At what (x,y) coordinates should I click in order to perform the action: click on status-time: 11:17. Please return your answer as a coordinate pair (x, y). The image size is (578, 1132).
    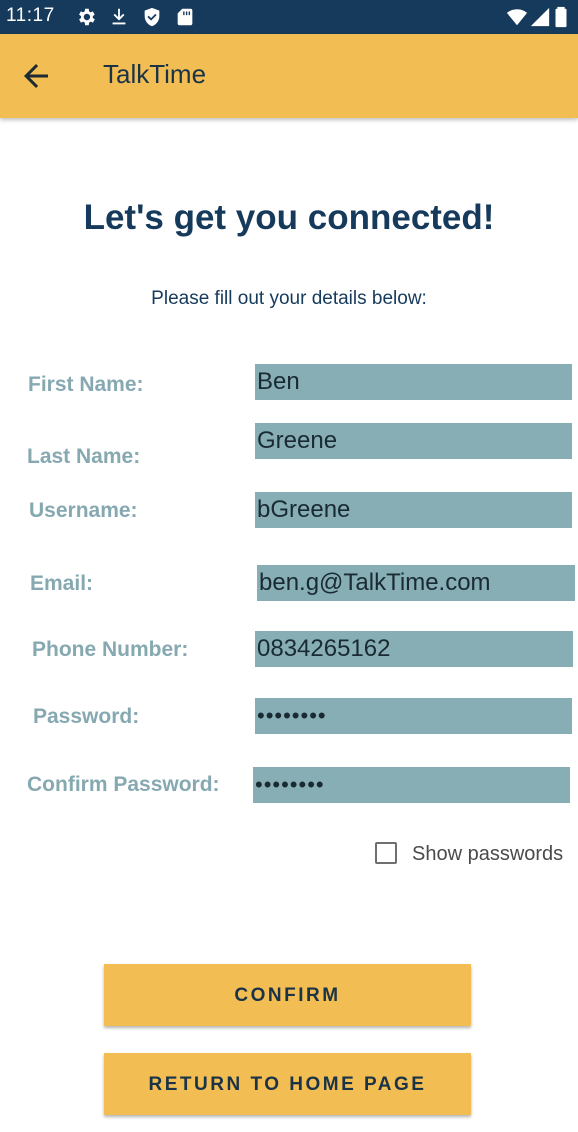
    Looking at the image, I should click on (30, 15).